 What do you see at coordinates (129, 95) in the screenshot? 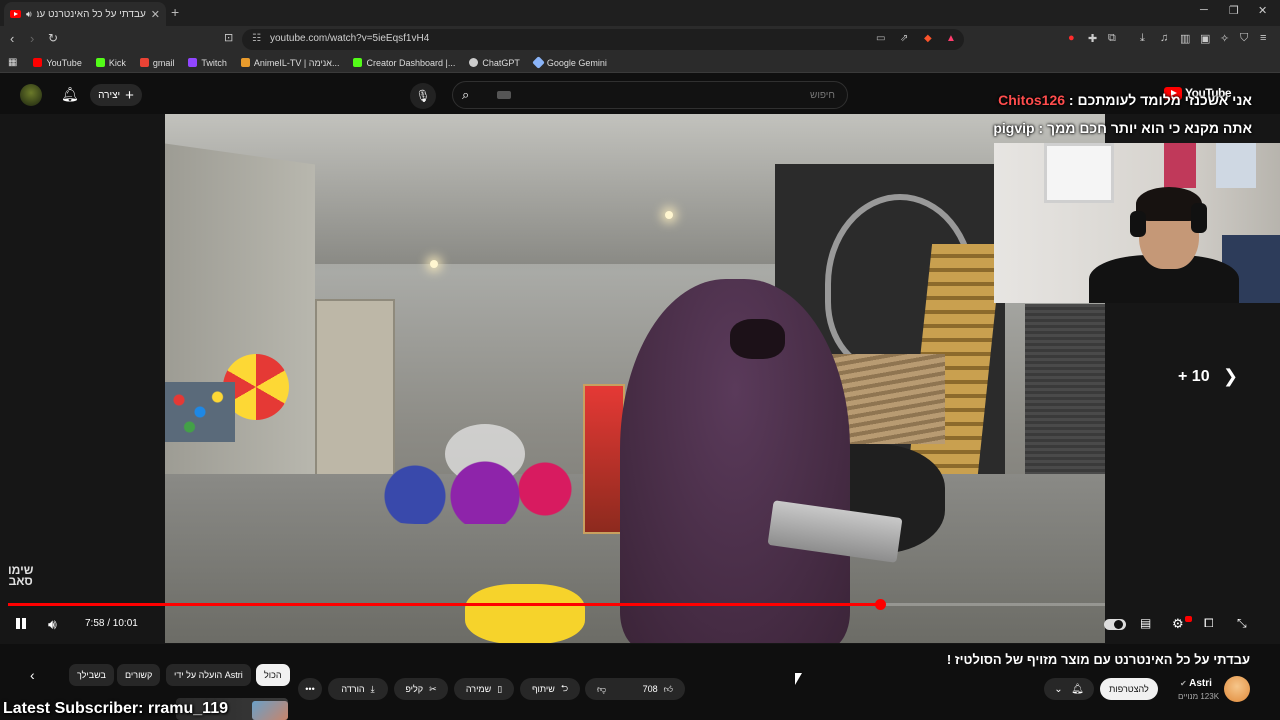
I see `plus-icon: +` at bounding box center [129, 95].